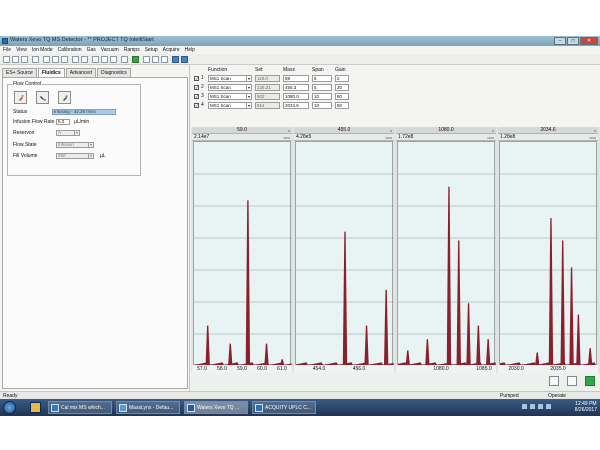  What do you see at coordinates (91, 50) in the screenshot?
I see `menu-gas: Gas` at bounding box center [91, 50].